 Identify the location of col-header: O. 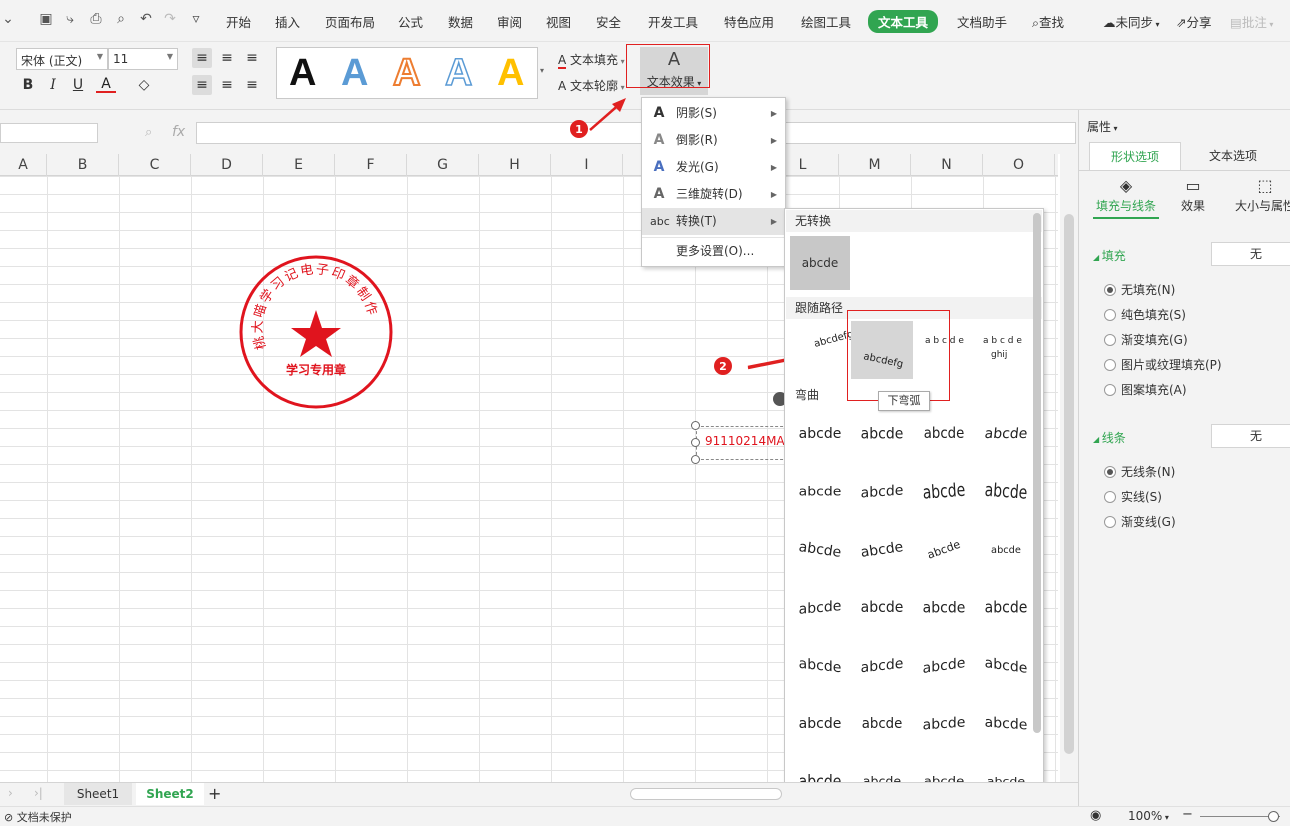
(1019, 165).